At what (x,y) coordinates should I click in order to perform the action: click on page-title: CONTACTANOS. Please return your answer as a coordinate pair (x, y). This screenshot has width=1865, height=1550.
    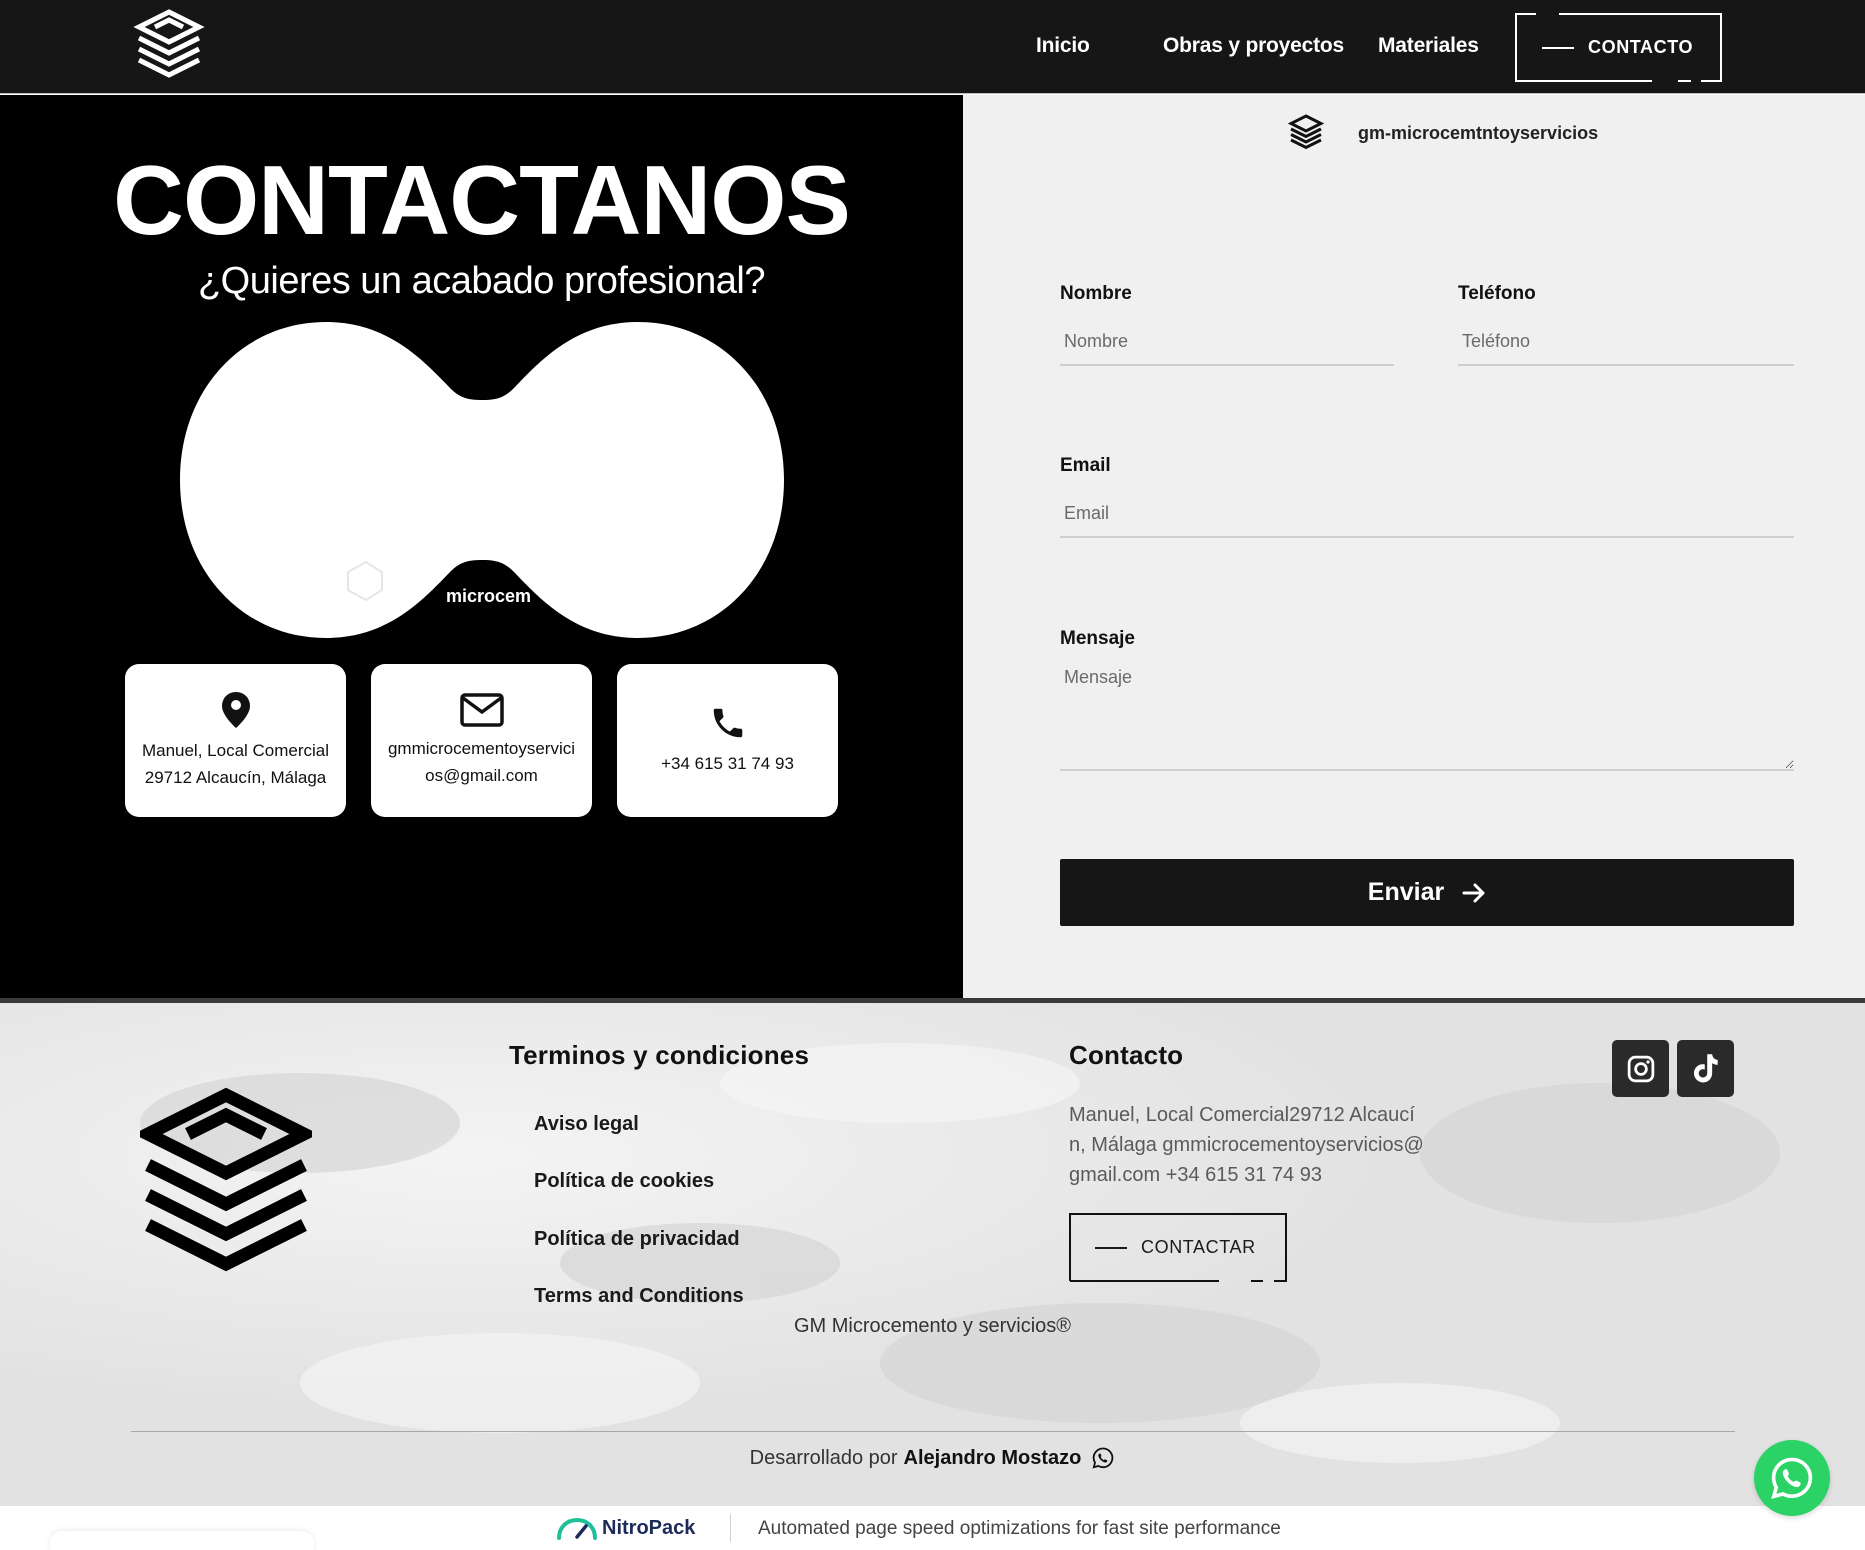
    Looking at the image, I should click on (482, 200).